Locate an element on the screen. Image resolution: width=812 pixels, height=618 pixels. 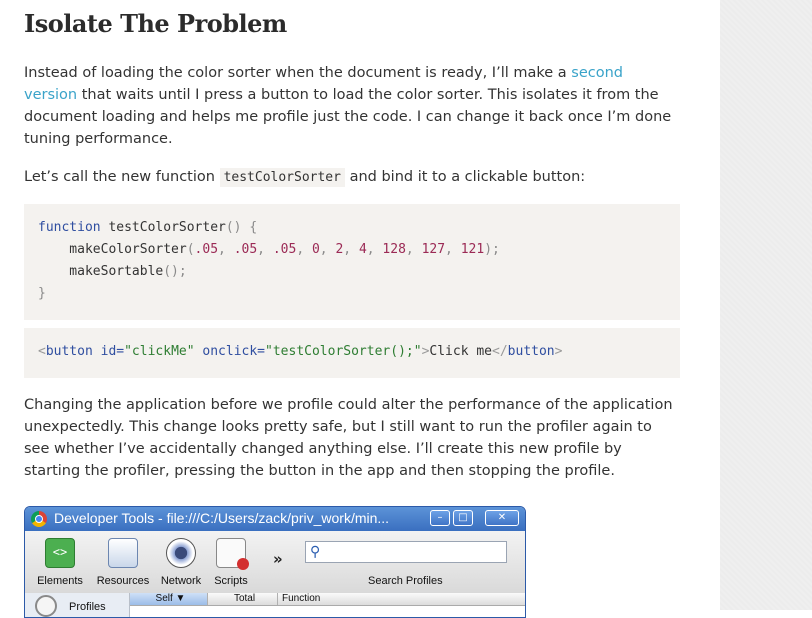
section-heading: Isolate The Problem is located at coordinates (155, 23).